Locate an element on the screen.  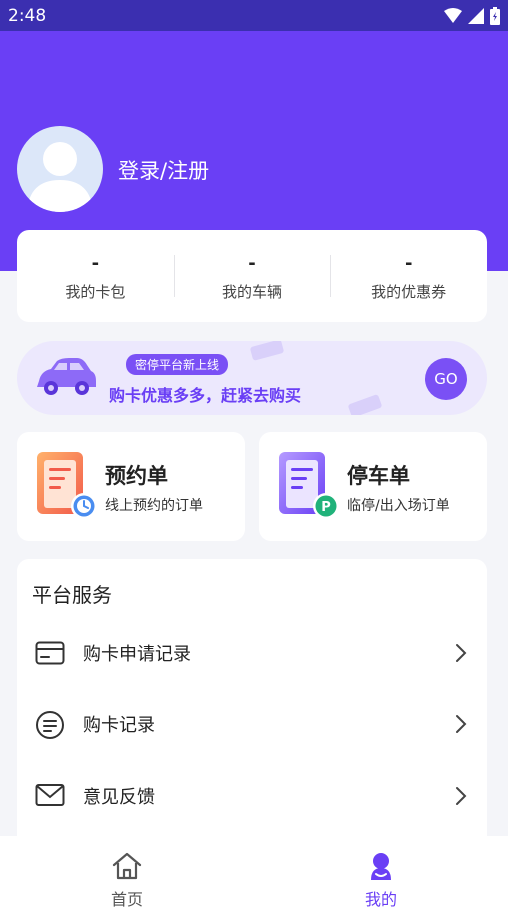
tab-mine: 我的 is located at coordinates (381, 877).